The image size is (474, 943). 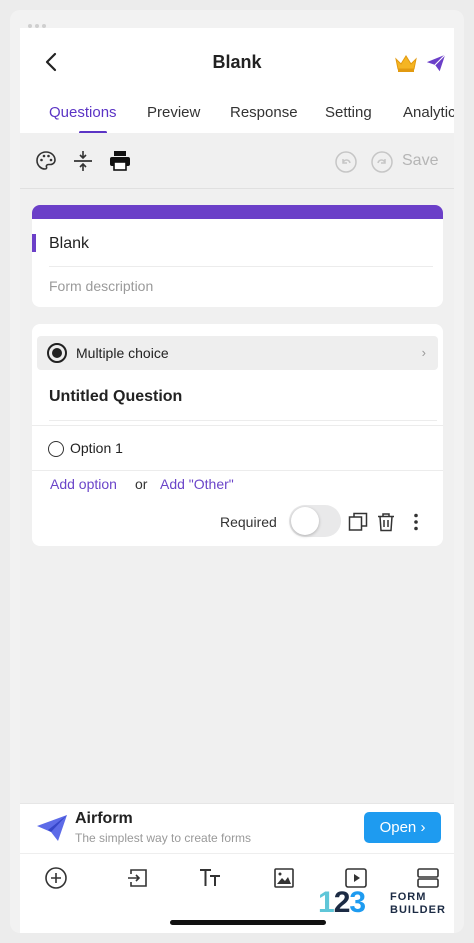 I want to click on question-type-label: Multiple choice, so click(x=122, y=353).